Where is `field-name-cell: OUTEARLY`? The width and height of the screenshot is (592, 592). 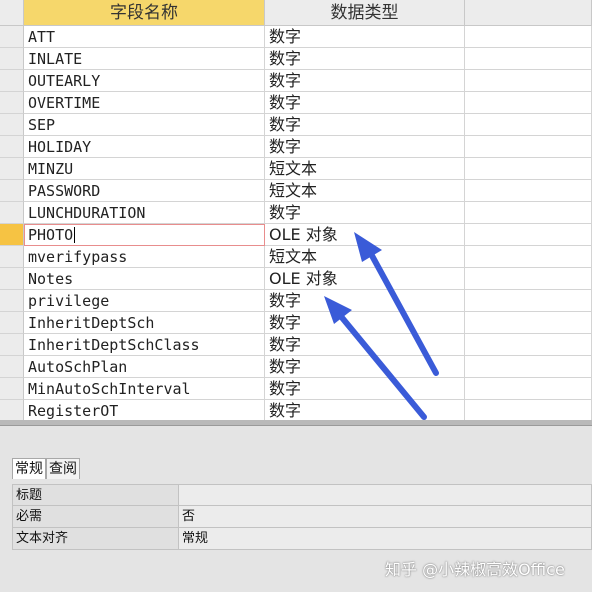
field-name-cell: OUTEARLY is located at coordinates (144, 81).